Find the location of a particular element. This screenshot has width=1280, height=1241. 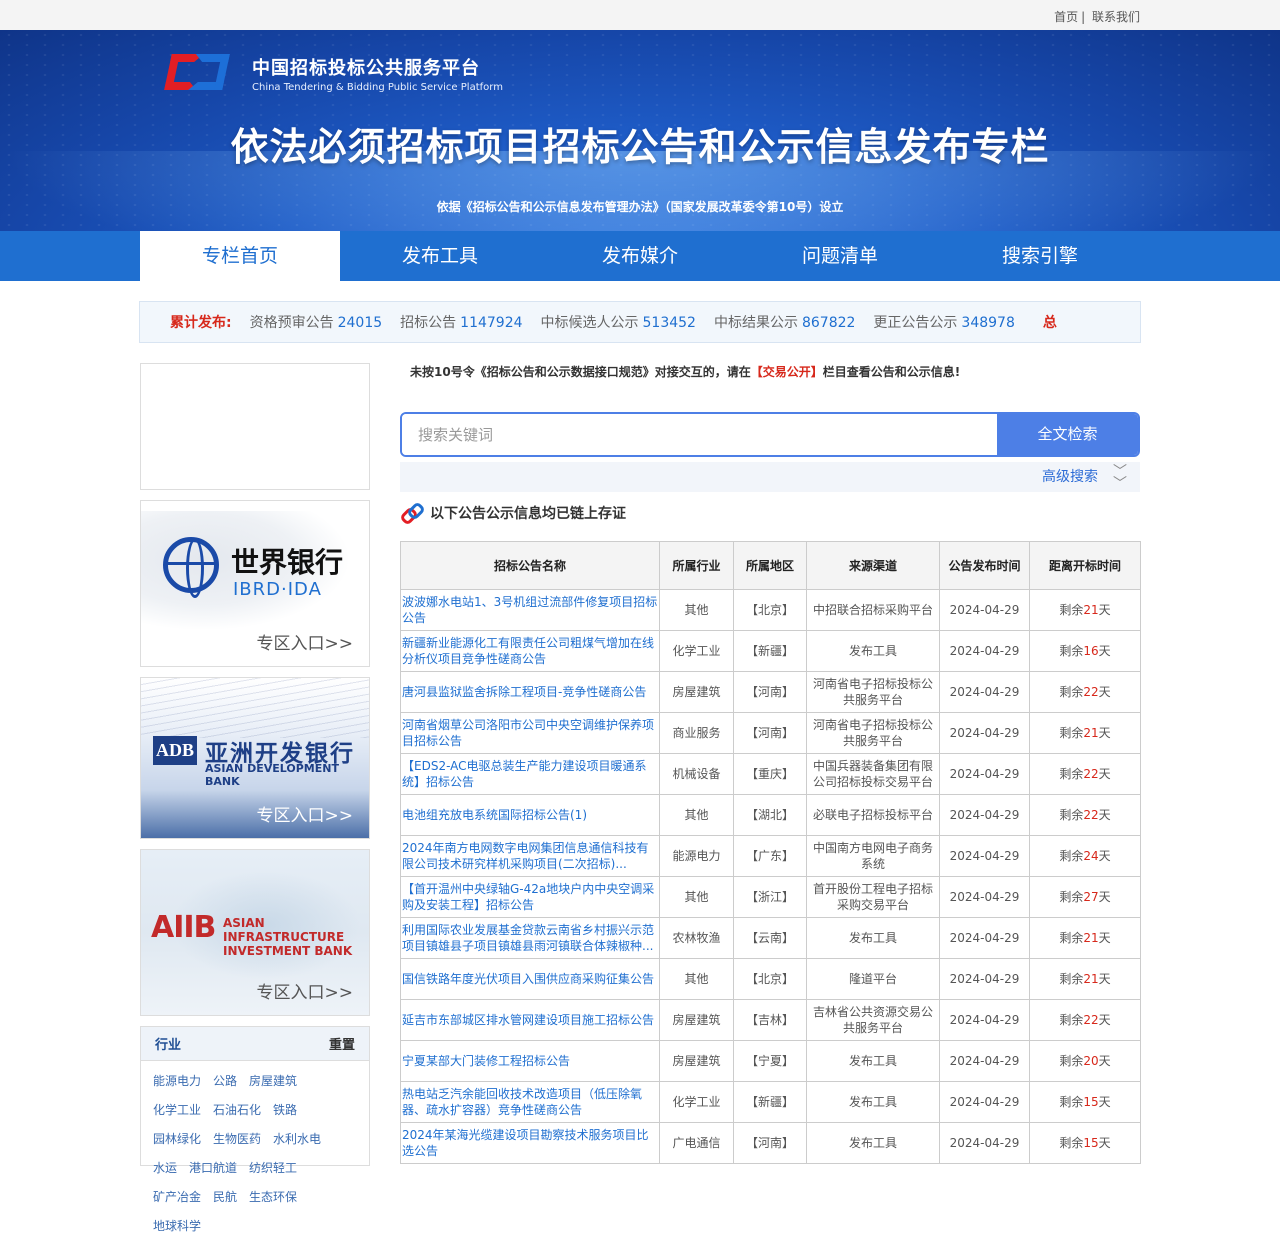

stat-result: 中标结果公示 867822 is located at coordinates (784, 322).